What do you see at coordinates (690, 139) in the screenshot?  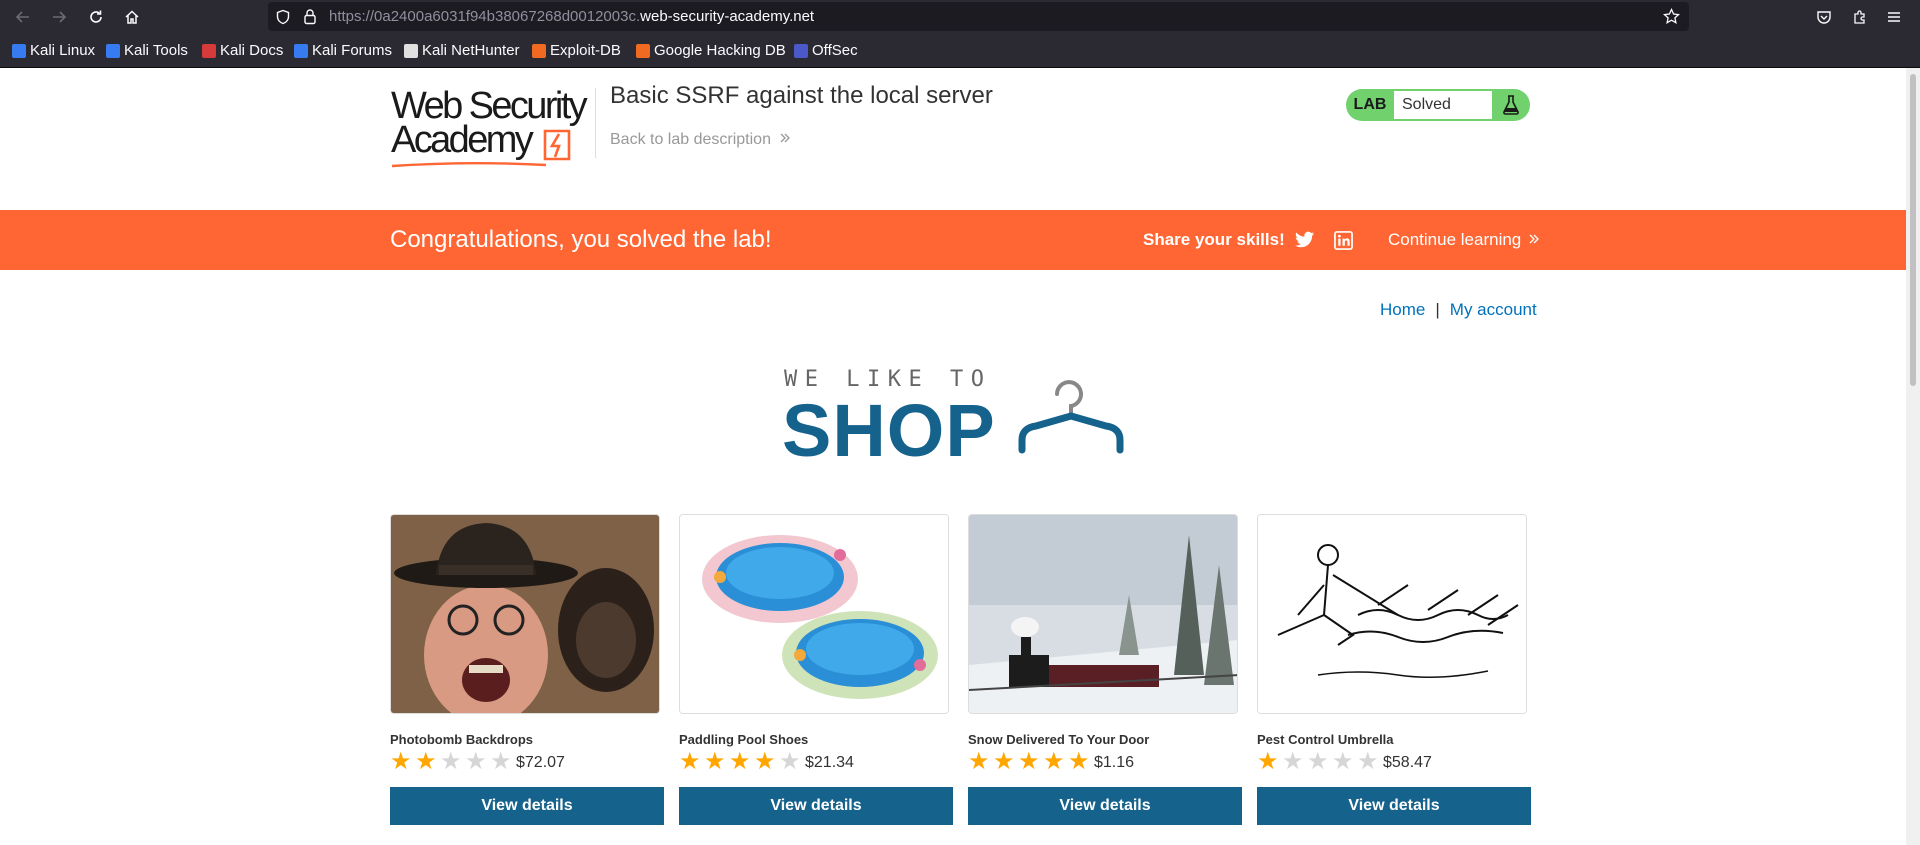 I see `back-link-label: Back to lab description` at bounding box center [690, 139].